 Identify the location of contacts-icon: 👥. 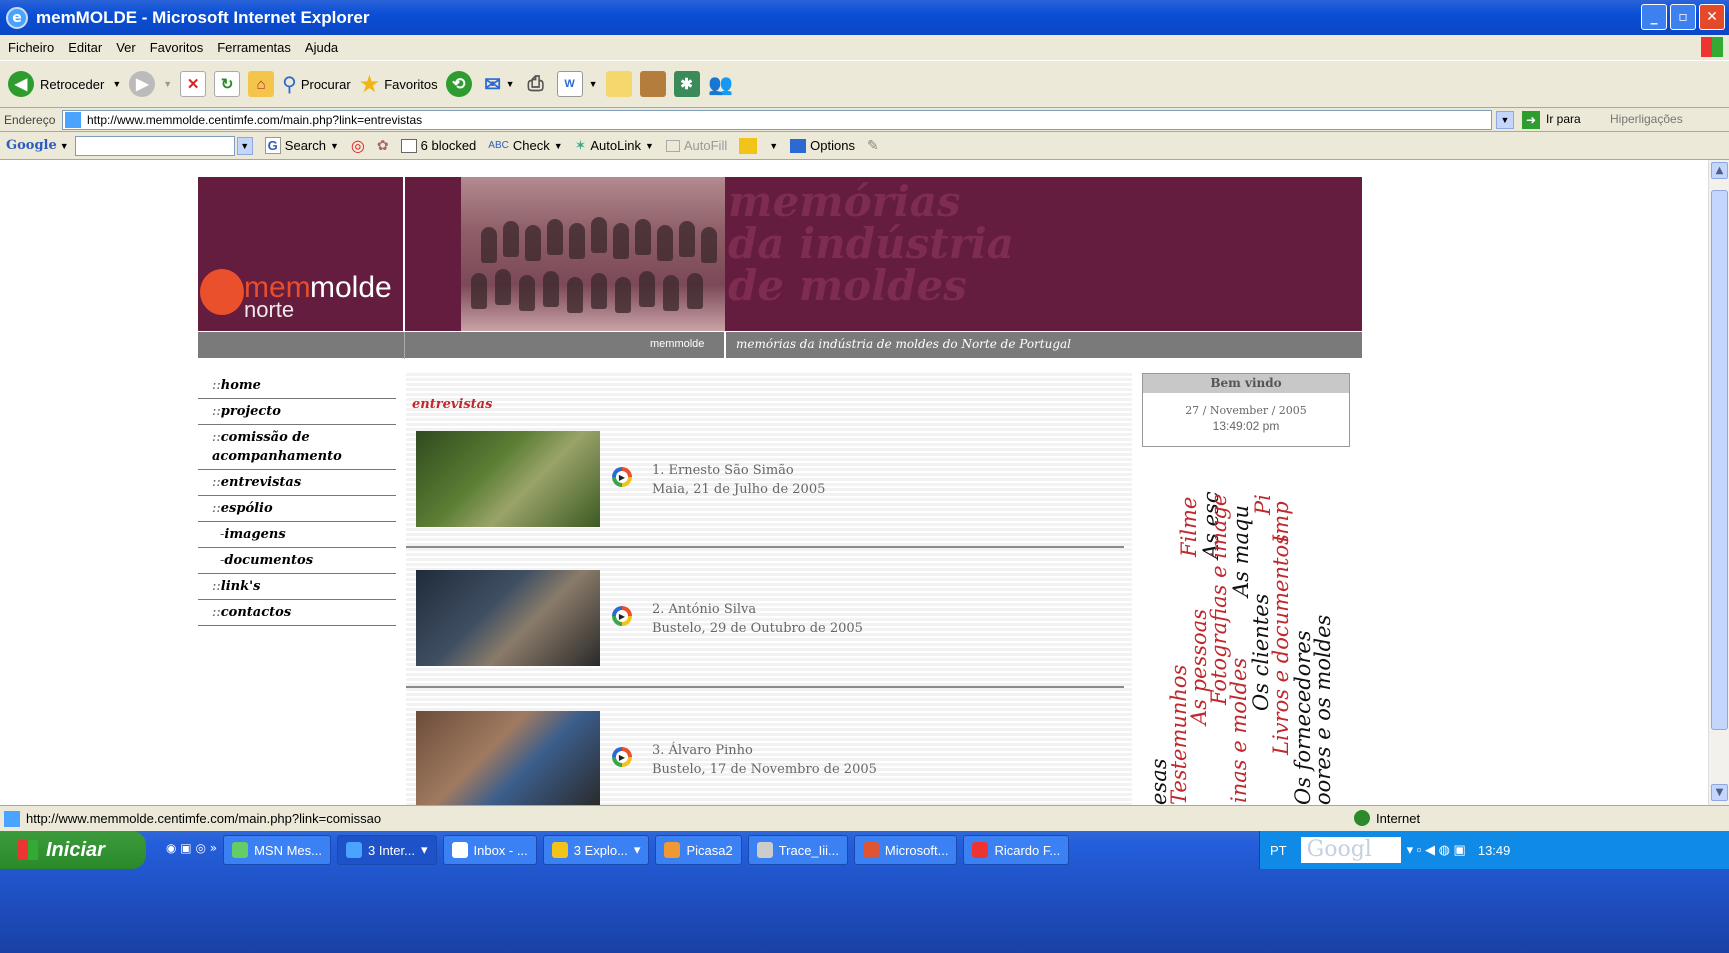
(721, 84).